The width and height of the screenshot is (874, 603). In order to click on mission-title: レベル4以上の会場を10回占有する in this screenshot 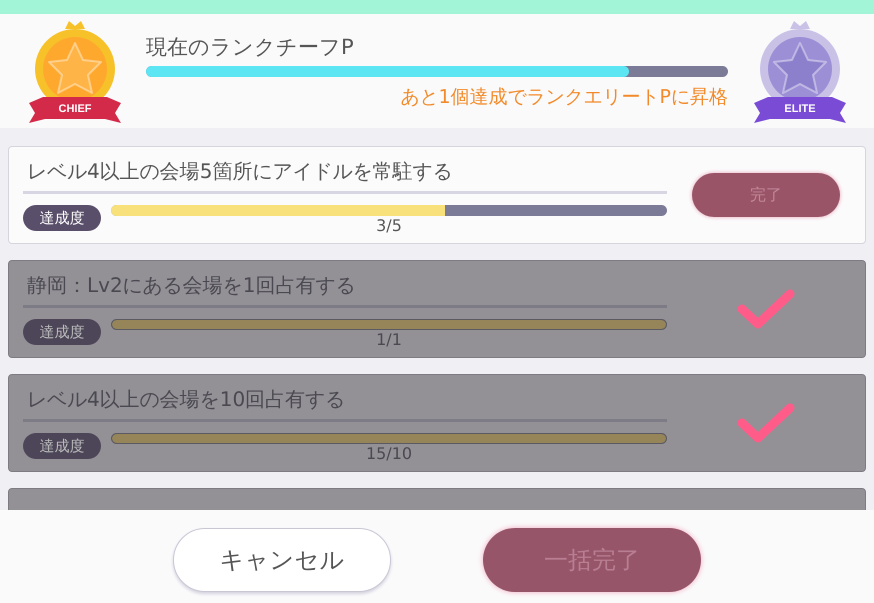, I will do `click(186, 399)`.